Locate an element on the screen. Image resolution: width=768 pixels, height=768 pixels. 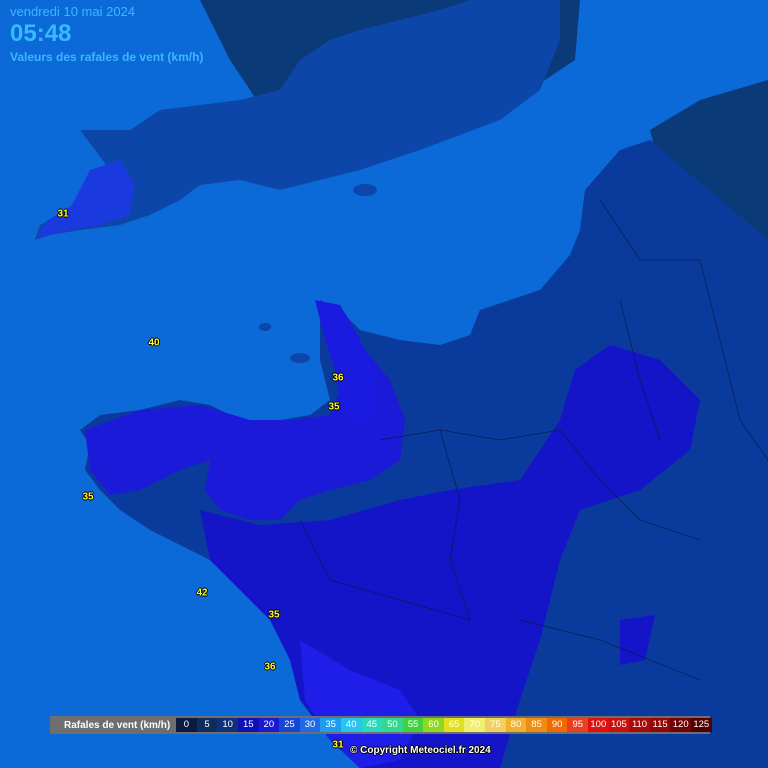
copyright-notice: © Copyright Meteociel.fr 2024 is located at coordinates (420, 750).